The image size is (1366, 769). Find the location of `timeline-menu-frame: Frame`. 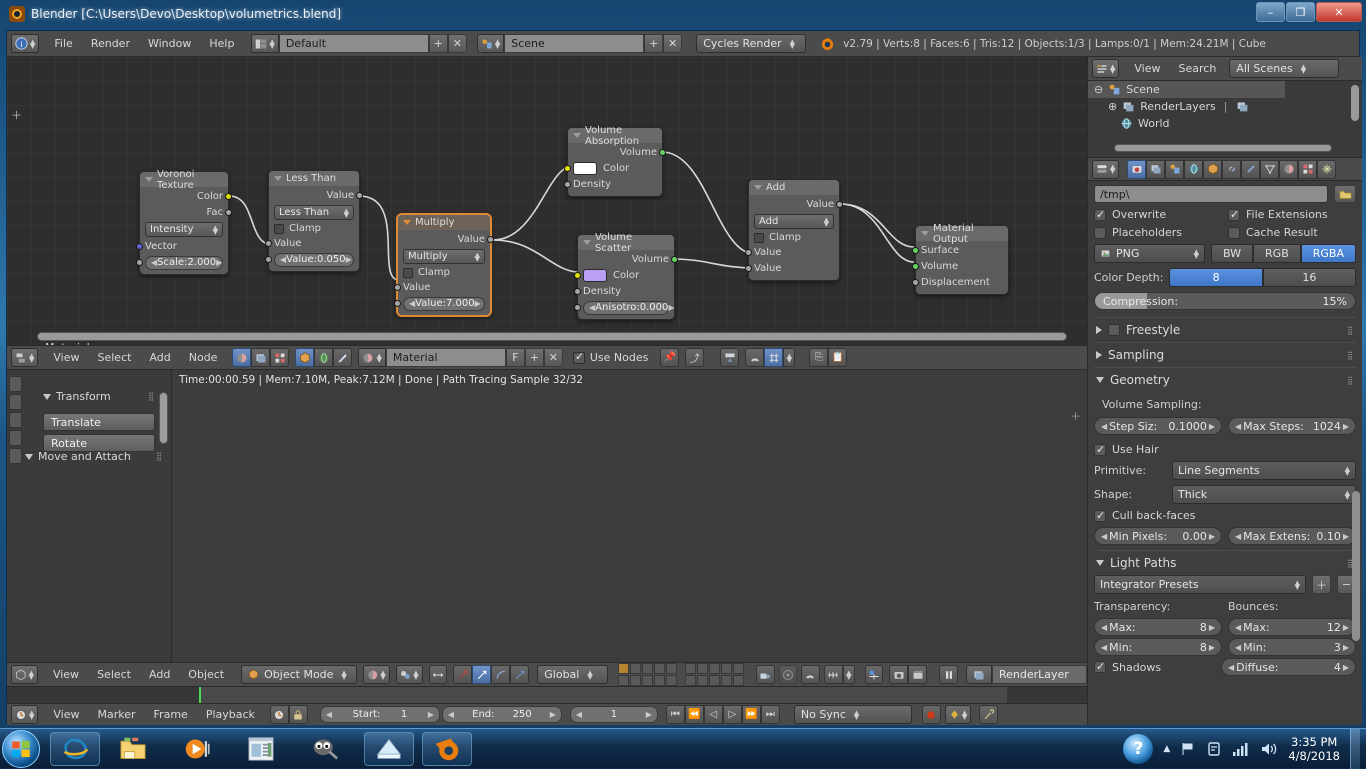

timeline-menu-frame: Frame is located at coordinates (171, 714).